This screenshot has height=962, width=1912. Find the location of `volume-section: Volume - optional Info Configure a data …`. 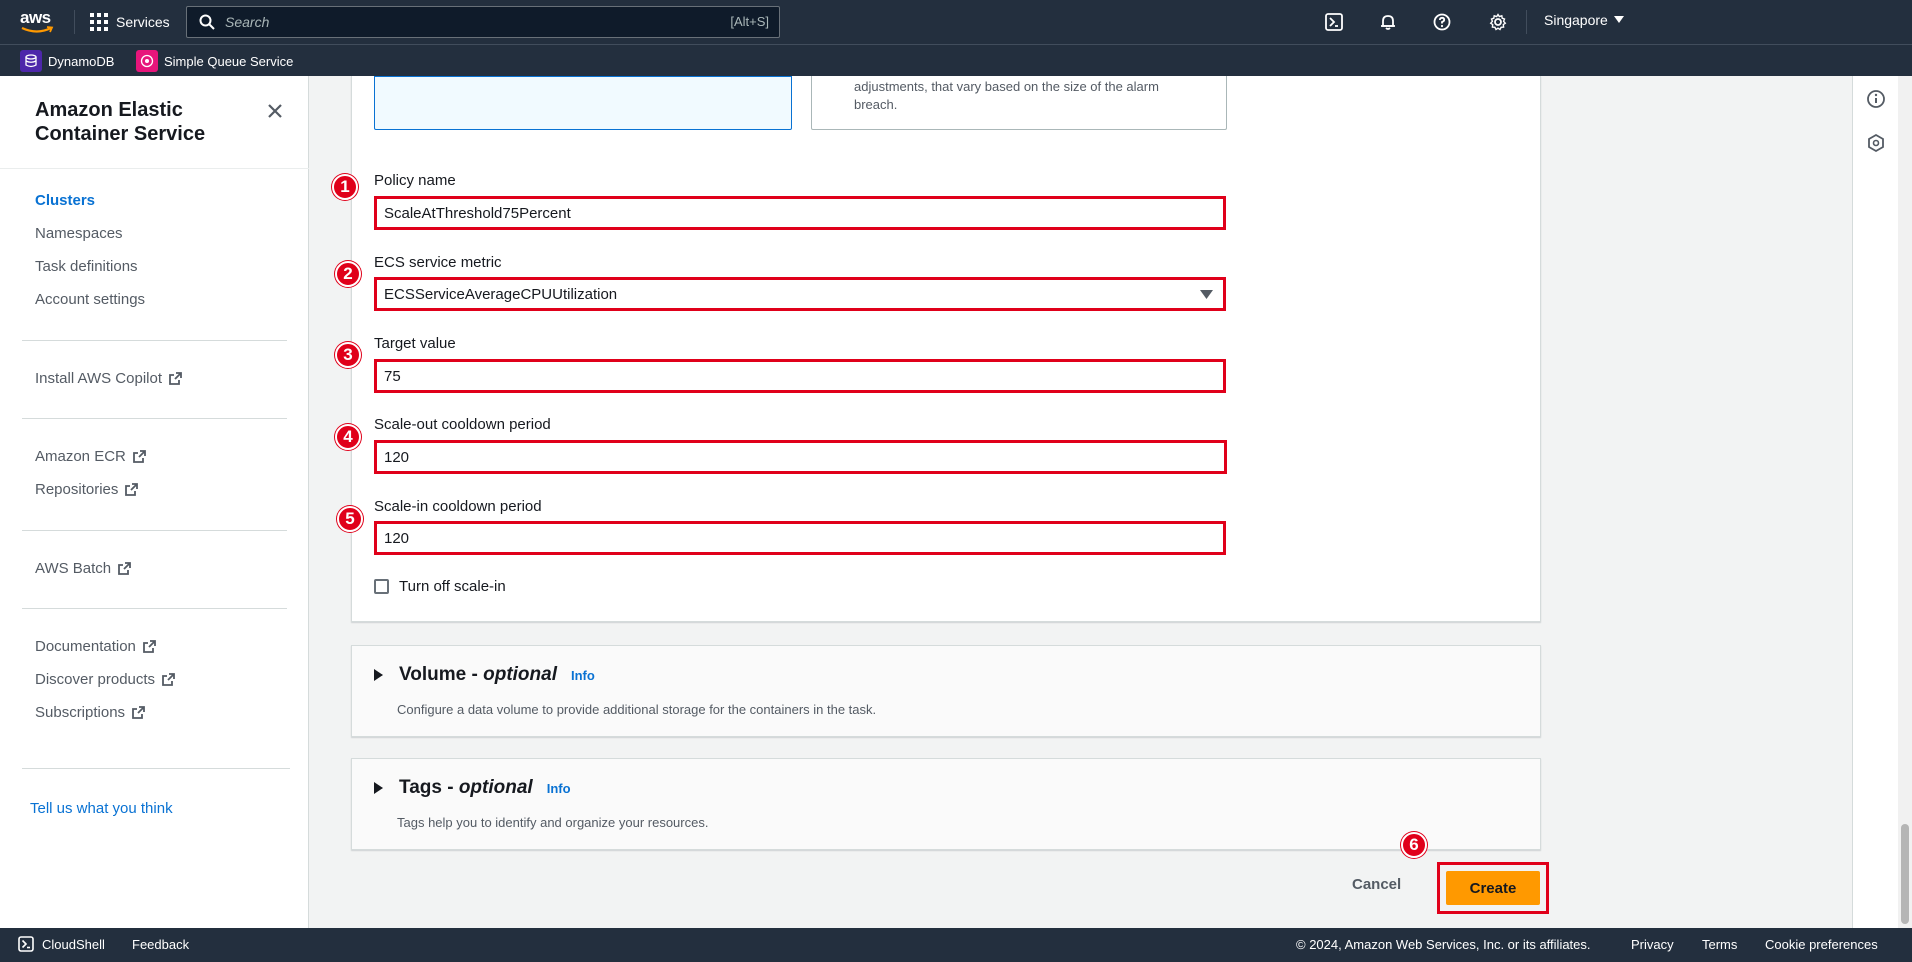

volume-section: Volume - optional Info Configure a data … is located at coordinates (946, 691).